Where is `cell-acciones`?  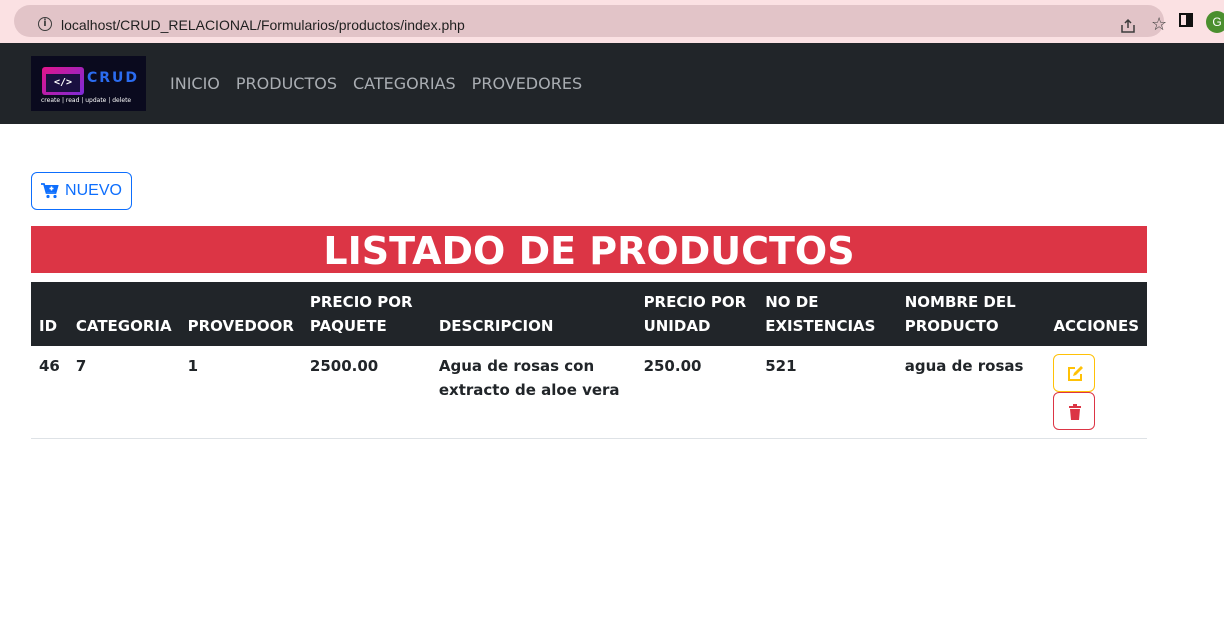
cell-acciones is located at coordinates (1096, 392).